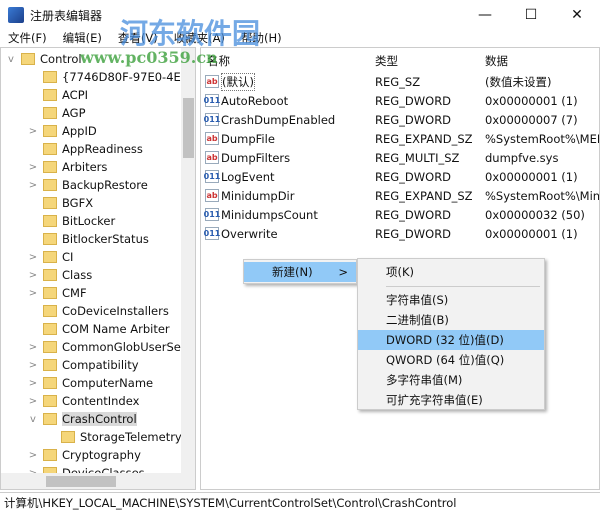 This screenshot has height=511, width=600. I want to click on tree-item-label: BGFX, so click(78, 203).